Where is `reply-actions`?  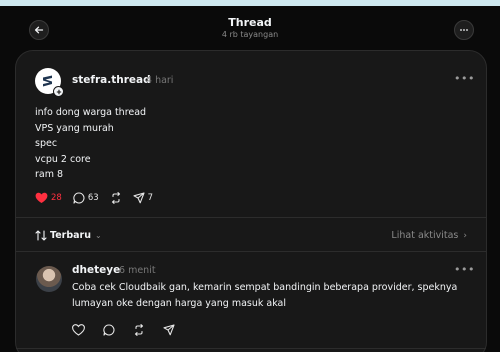 reply-actions is located at coordinates (129, 330).